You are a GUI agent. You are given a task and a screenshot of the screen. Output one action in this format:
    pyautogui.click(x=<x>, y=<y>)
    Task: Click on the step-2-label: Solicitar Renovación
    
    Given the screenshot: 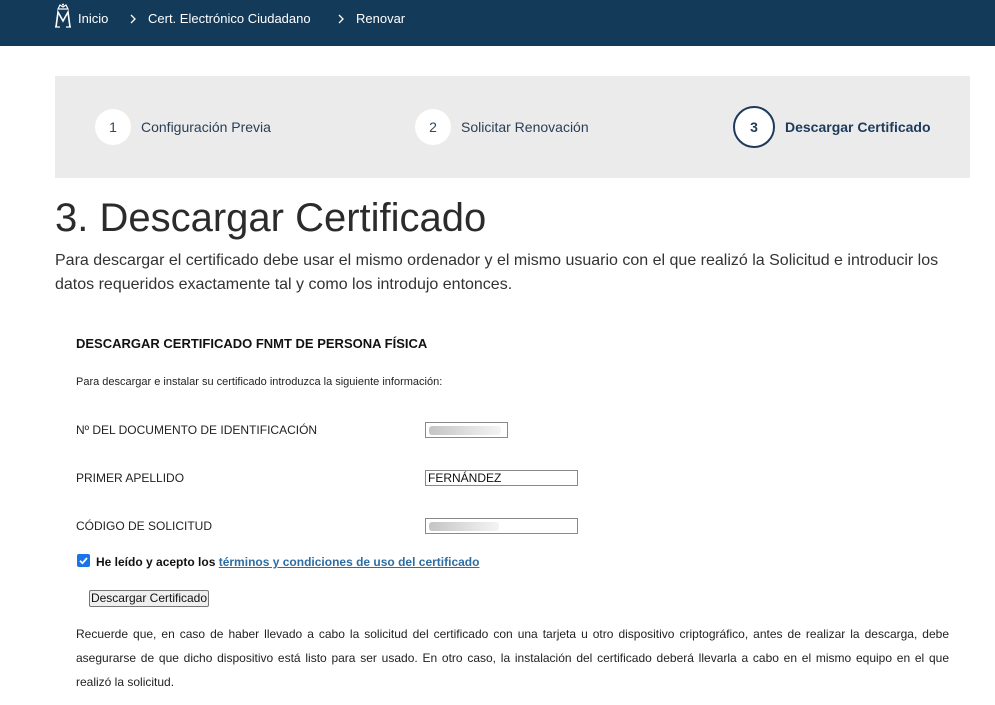 What is the action you would take?
    pyautogui.click(x=525, y=127)
    